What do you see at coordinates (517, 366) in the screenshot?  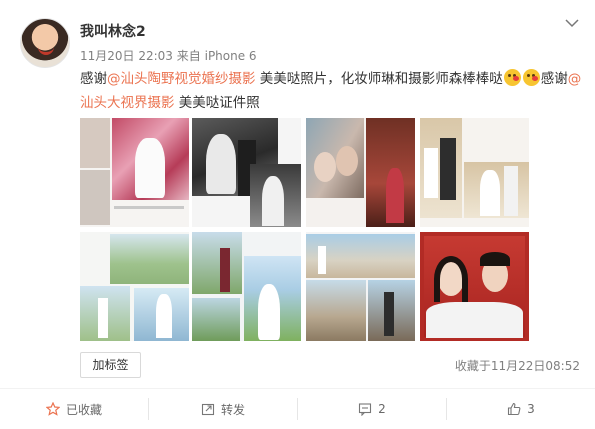 I see `favorited-time: 收藏于11月22日08:52` at bounding box center [517, 366].